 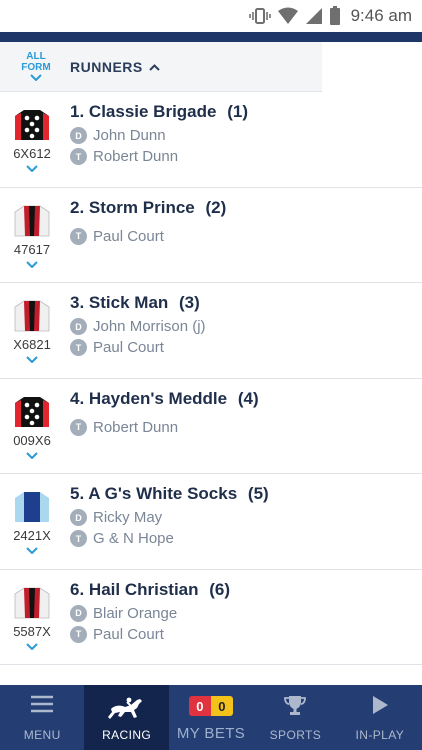 What do you see at coordinates (124, 708) in the screenshot?
I see `horse-racing-icon` at bounding box center [124, 708].